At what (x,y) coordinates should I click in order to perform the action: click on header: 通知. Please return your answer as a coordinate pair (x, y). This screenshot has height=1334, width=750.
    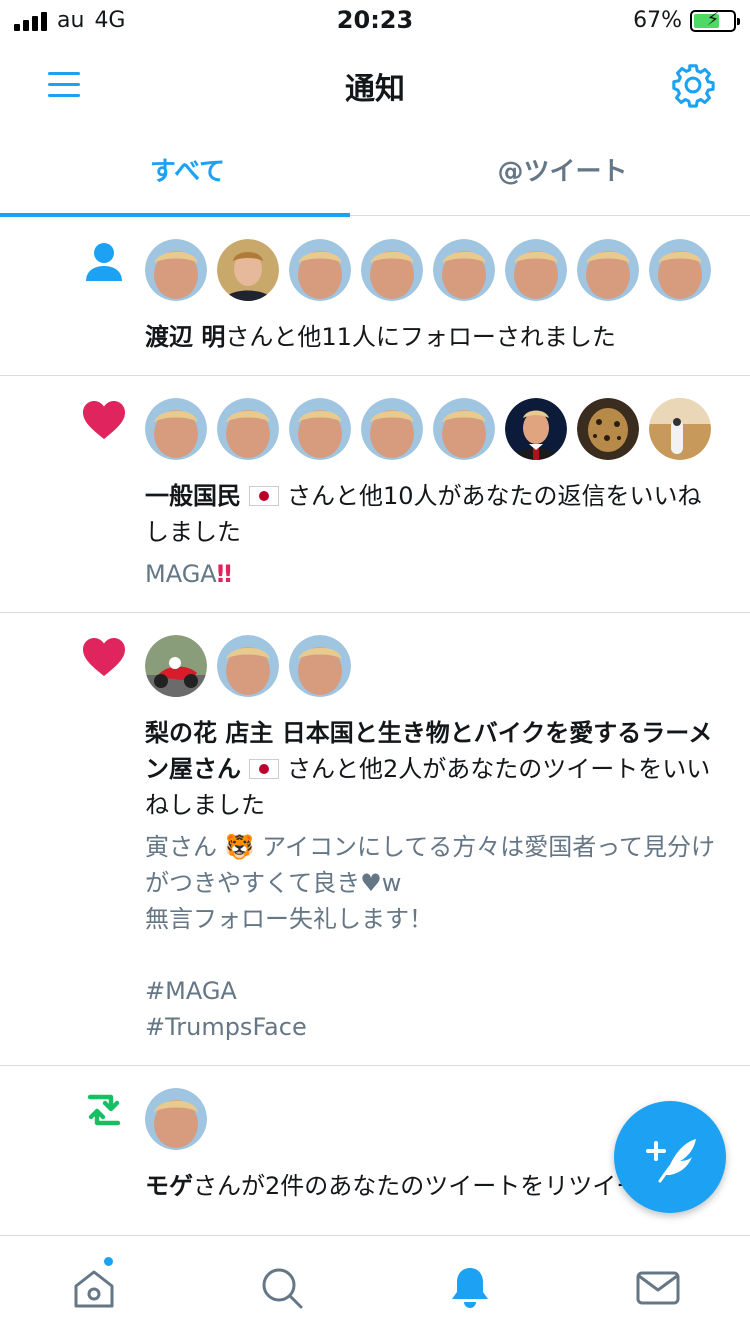
    Looking at the image, I should click on (375, 85).